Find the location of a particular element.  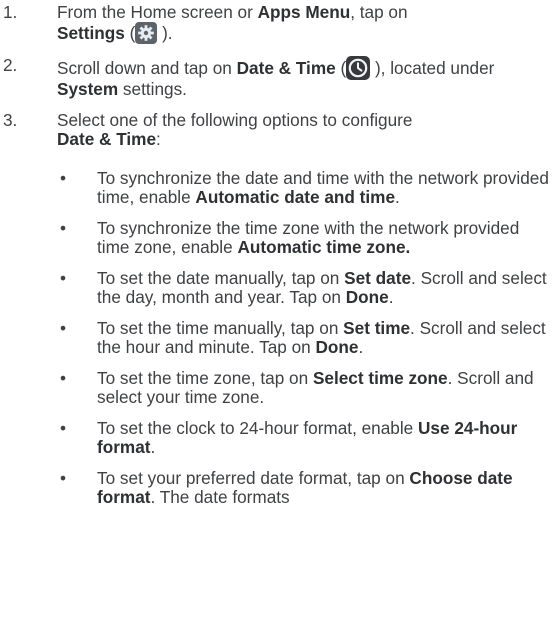

automatic-time-zone-label: Automatic time zone. is located at coordinates (324, 247).